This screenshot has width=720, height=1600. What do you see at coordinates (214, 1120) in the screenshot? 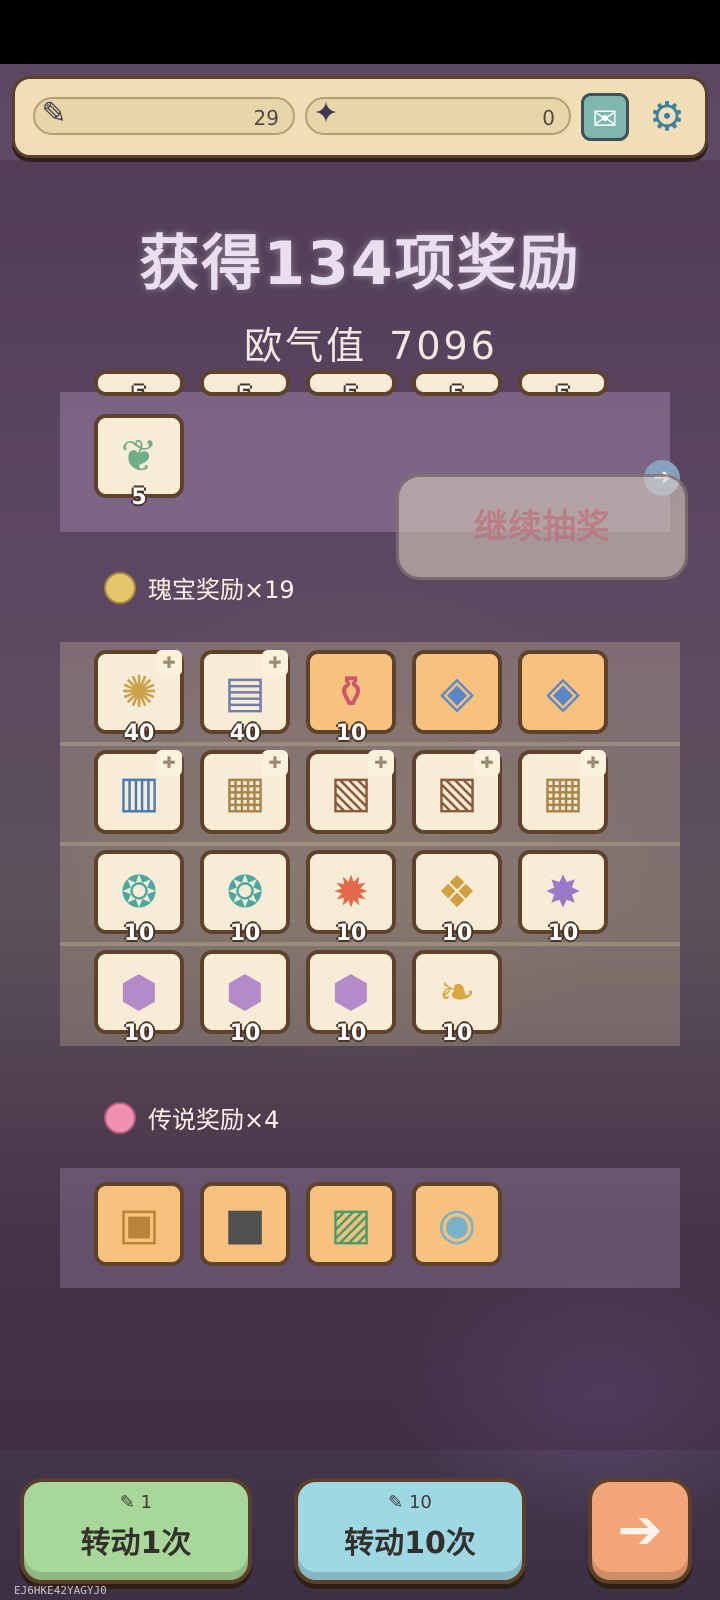
I see `legend-section-label: 传说奖励×4` at bounding box center [214, 1120].